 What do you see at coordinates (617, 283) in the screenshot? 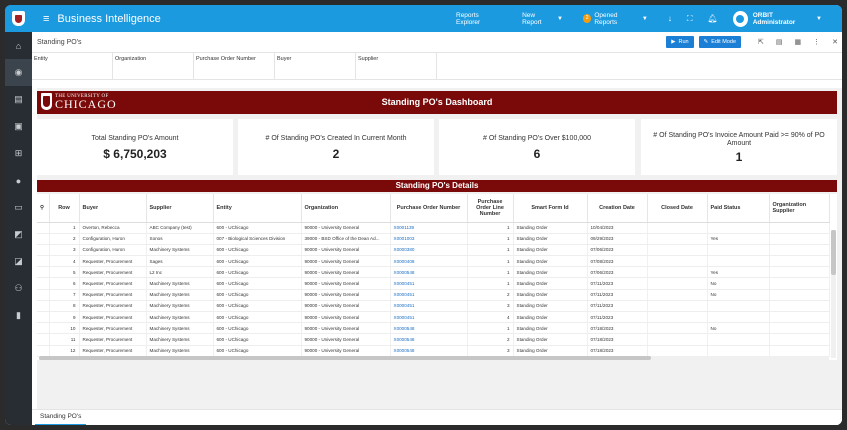
I see `table-cell: 07/11/2023` at bounding box center [617, 283].